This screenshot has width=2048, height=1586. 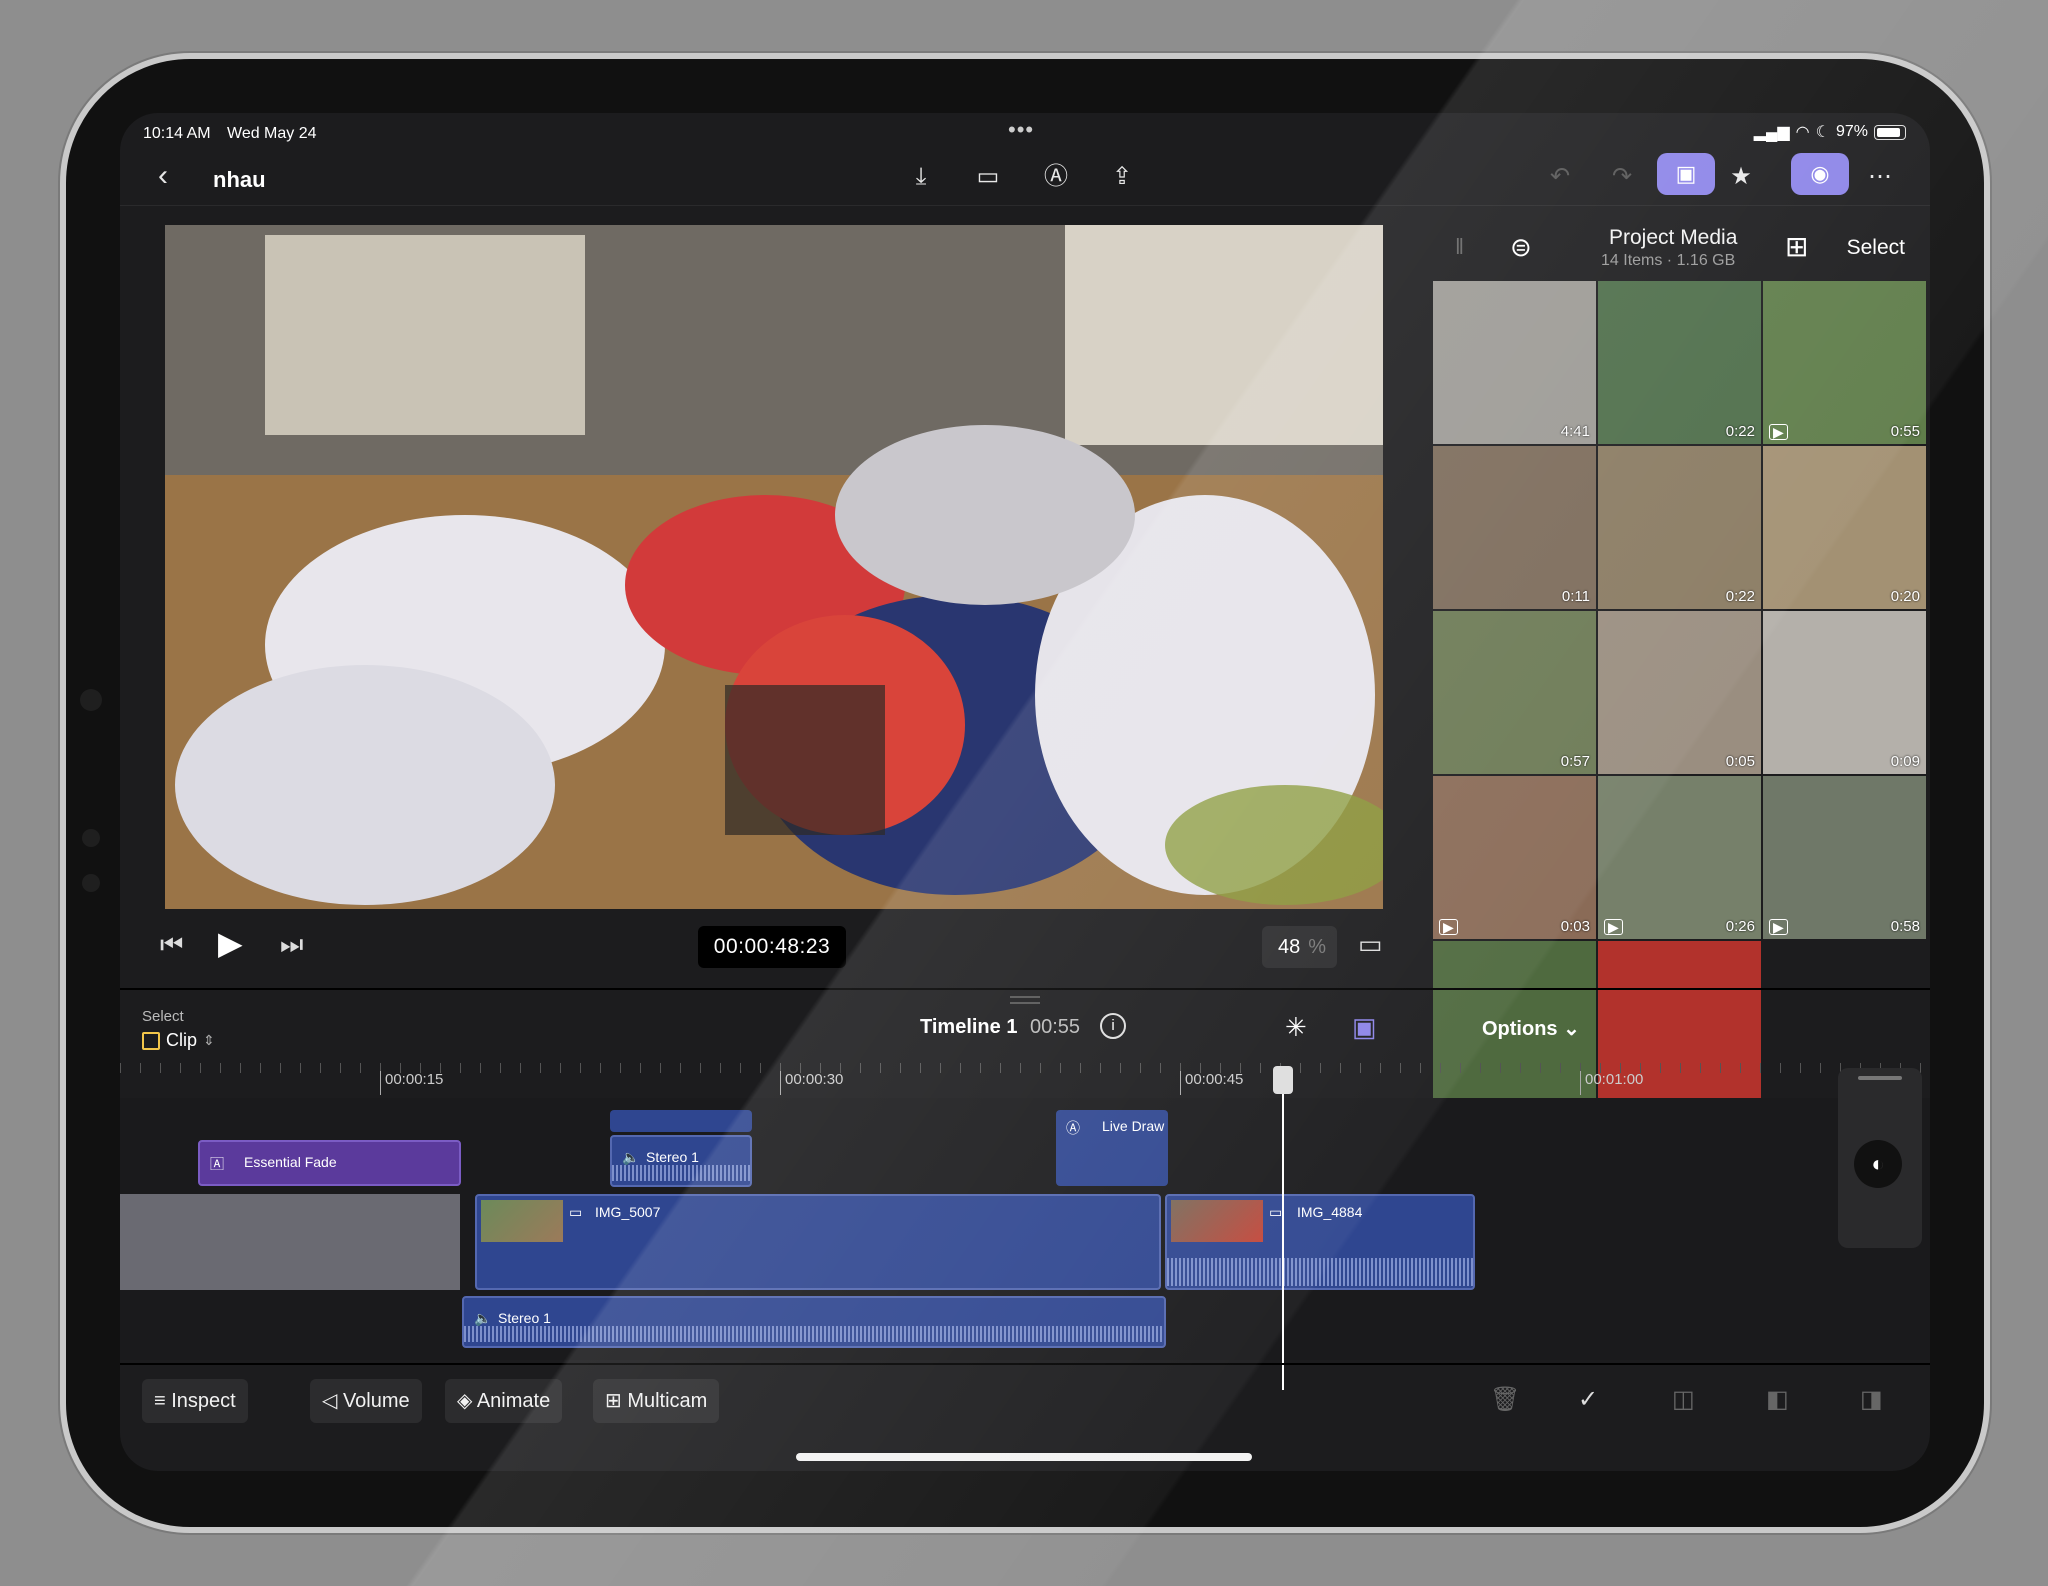 I want to click on img-5007-label: IMG_5007, so click(x=628, y=1212).